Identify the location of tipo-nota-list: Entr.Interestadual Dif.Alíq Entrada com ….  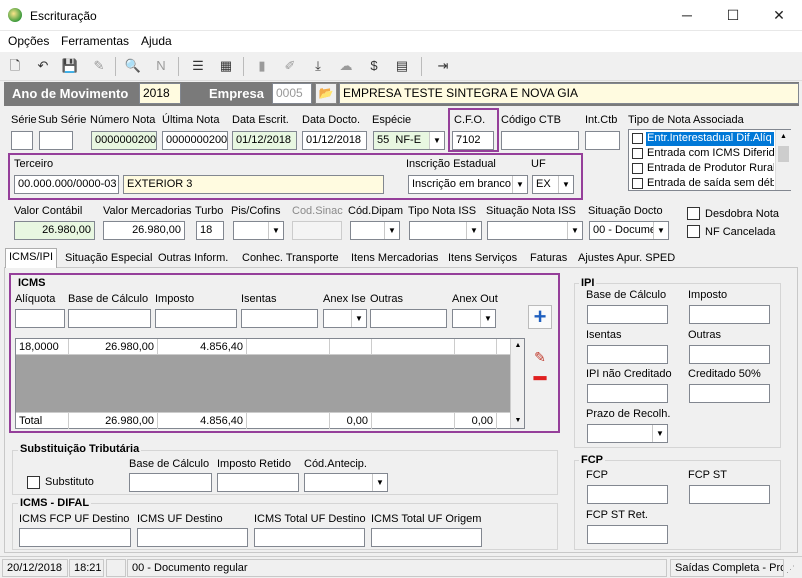
(709, 160).